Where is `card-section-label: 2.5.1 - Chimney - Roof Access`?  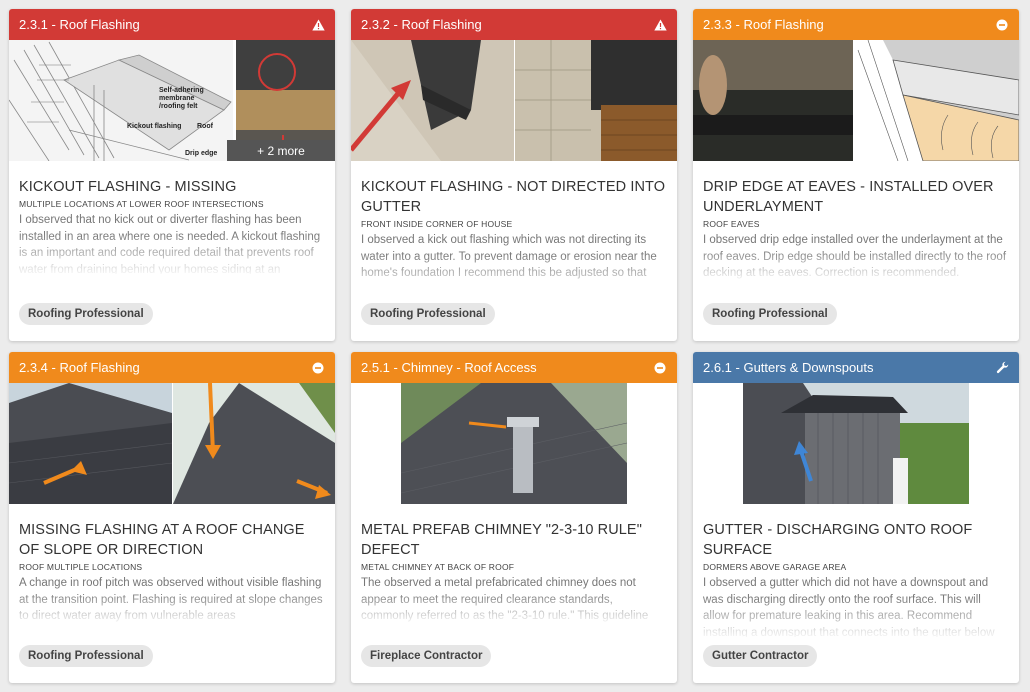
card-section-label: 2.5.1 - Chimney - Roof Access is located at coordinates (449, 367).